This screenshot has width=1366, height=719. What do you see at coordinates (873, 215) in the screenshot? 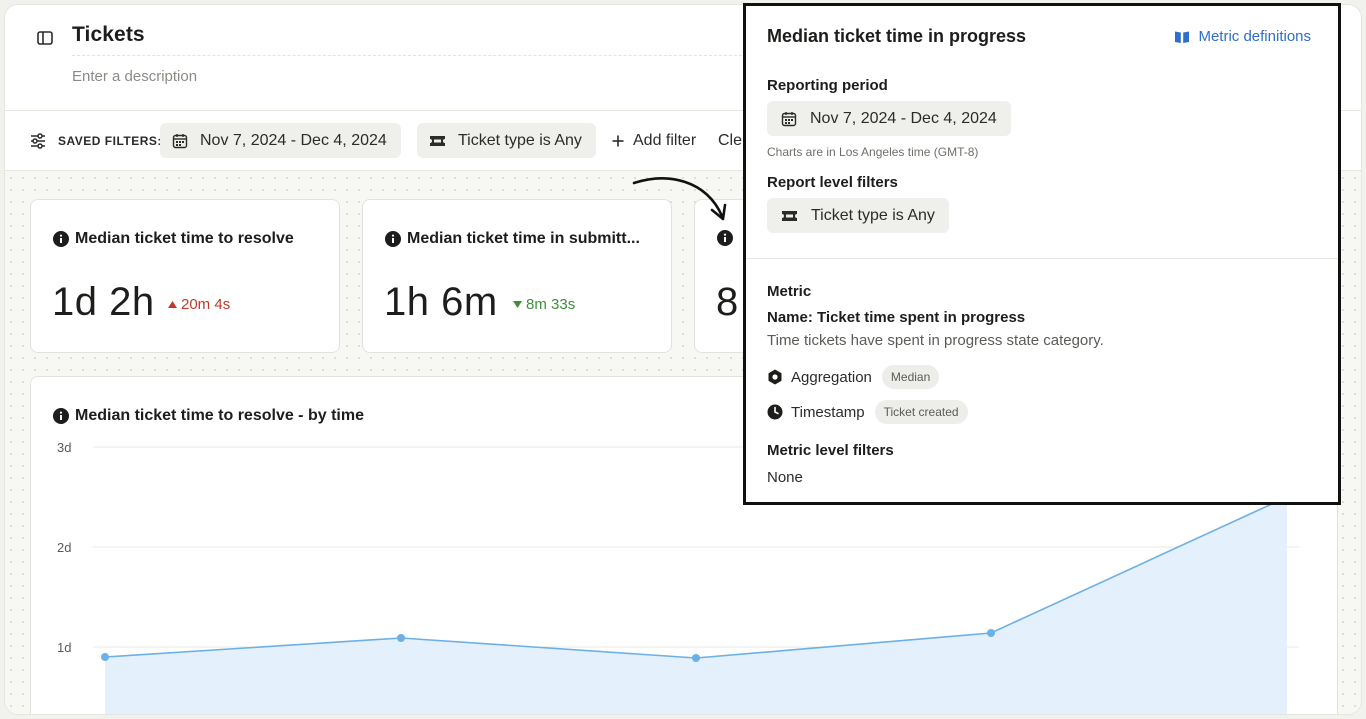
I see `report-filter-value: Ticket type is Any` at bounding box center [873, 215].